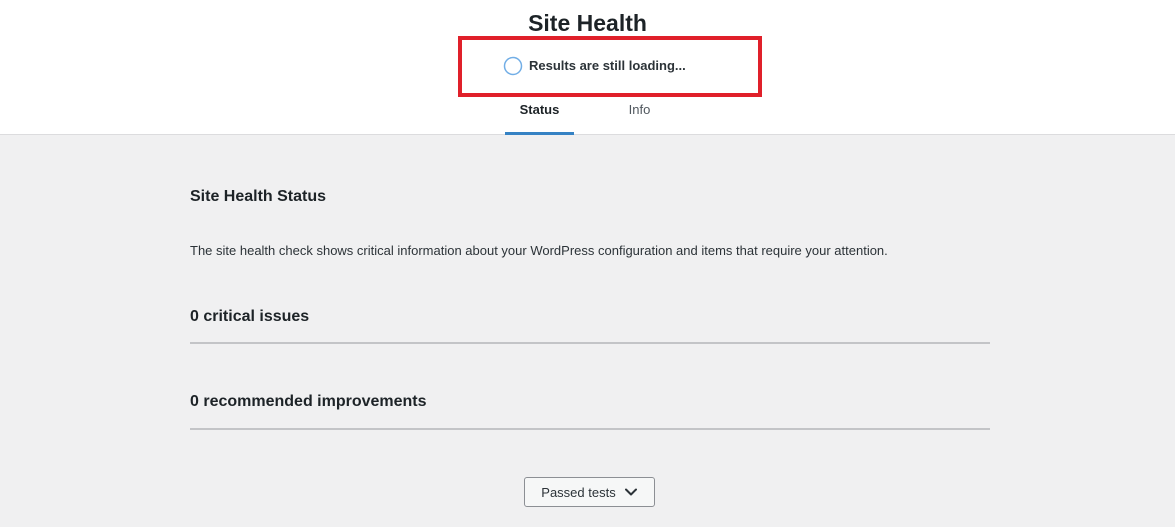 The image size is (1175, 527). I want to click on critical-issues-count: 0 critical issues, so click(250, 316).